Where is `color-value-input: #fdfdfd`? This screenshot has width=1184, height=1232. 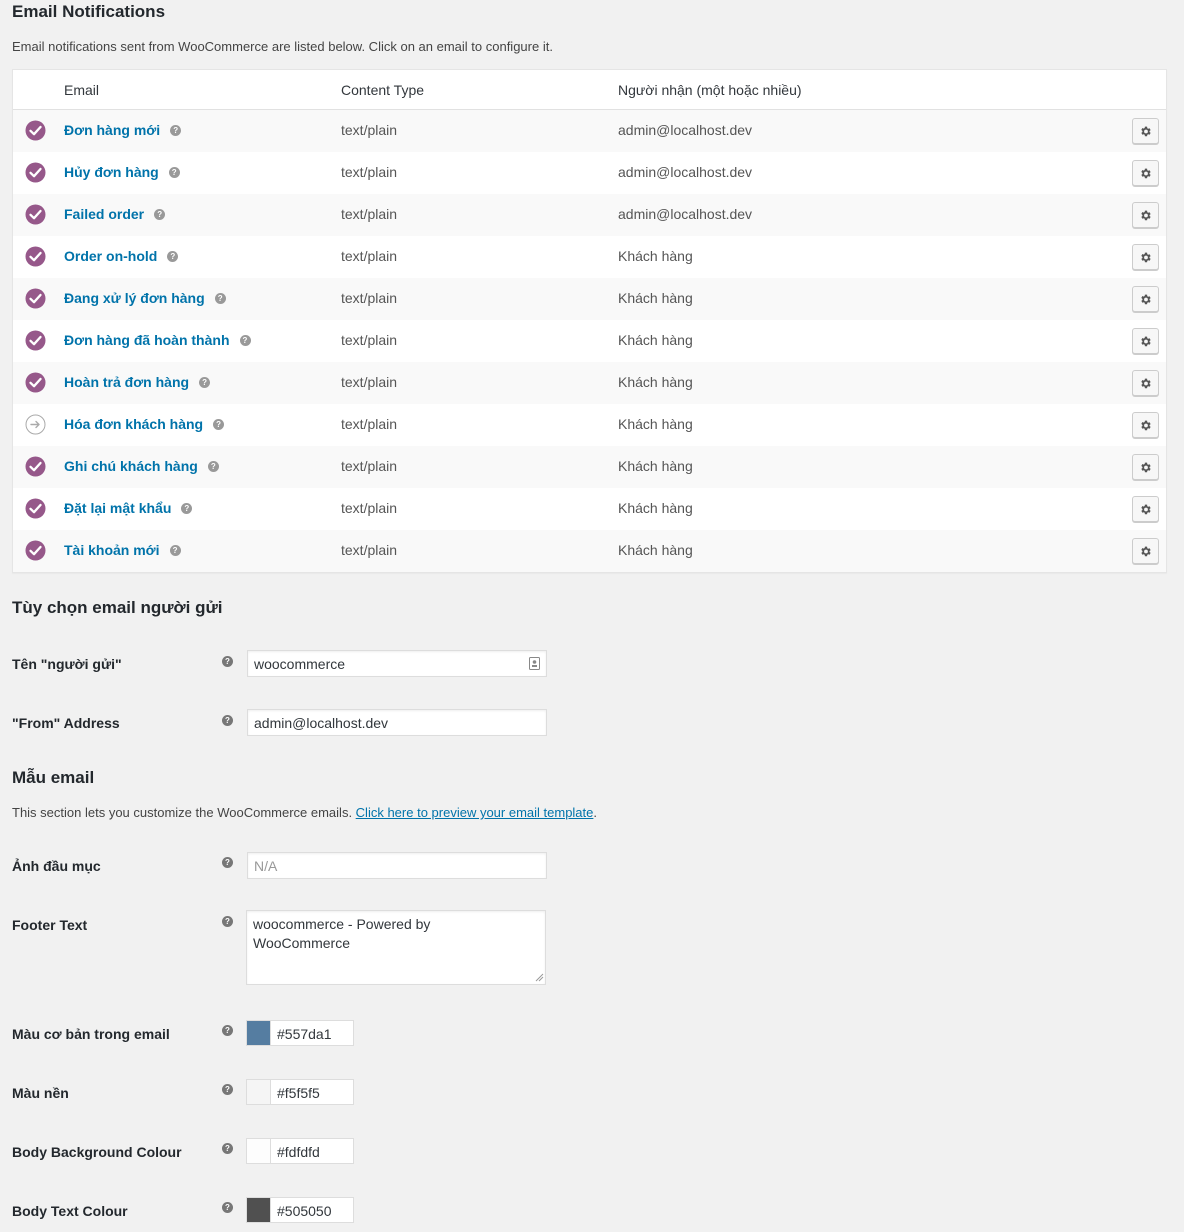 color-value-input: #fdfdfd is located at coordinates (312, 1151).